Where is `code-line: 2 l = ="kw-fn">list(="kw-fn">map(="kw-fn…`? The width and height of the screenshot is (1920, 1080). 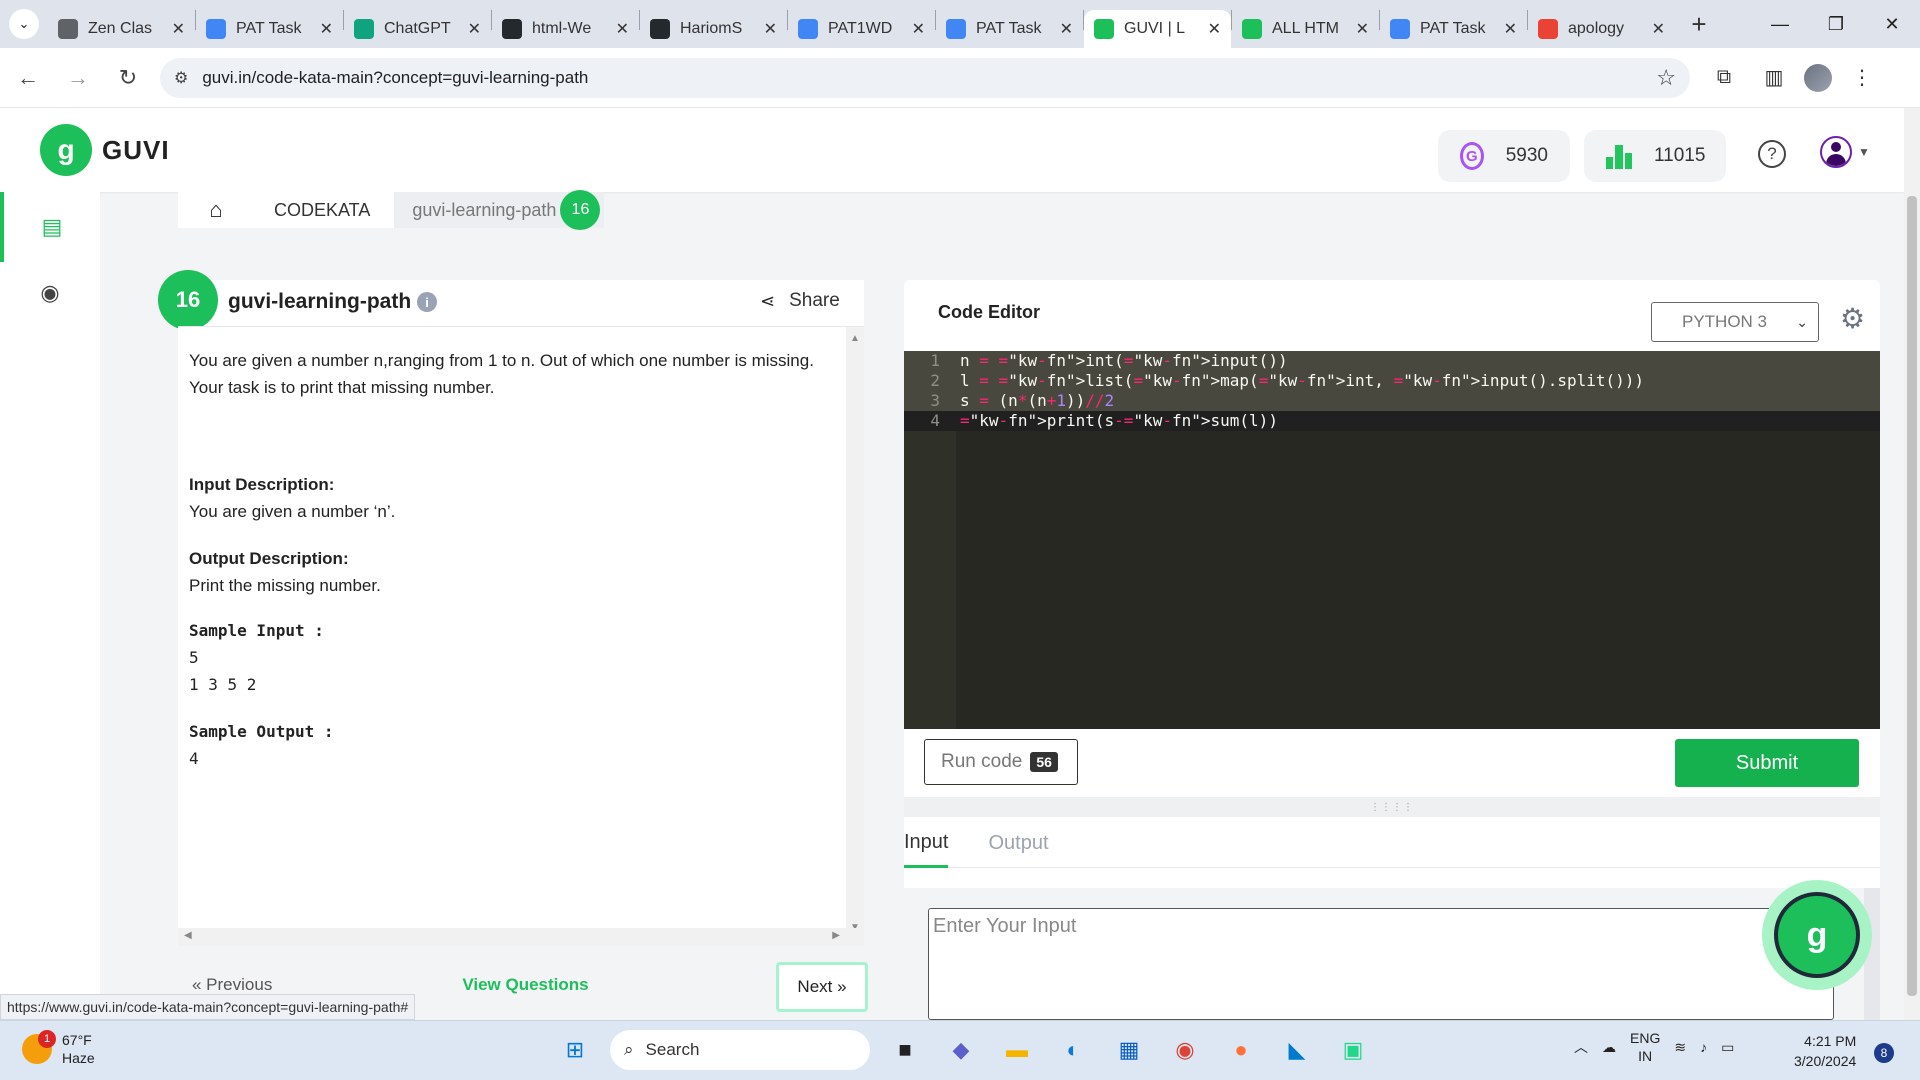 code-line: 2 l = ="kw-fn">list(="kw-fn">map(="kw-fn… is located at coordinates (1392, 381).